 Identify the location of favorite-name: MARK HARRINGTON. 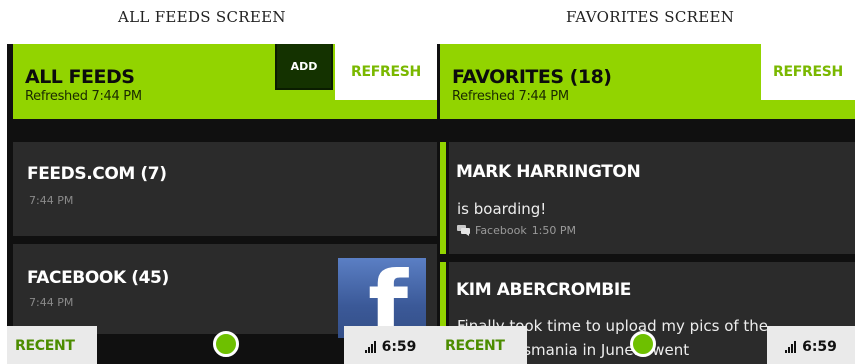
(548, 172).